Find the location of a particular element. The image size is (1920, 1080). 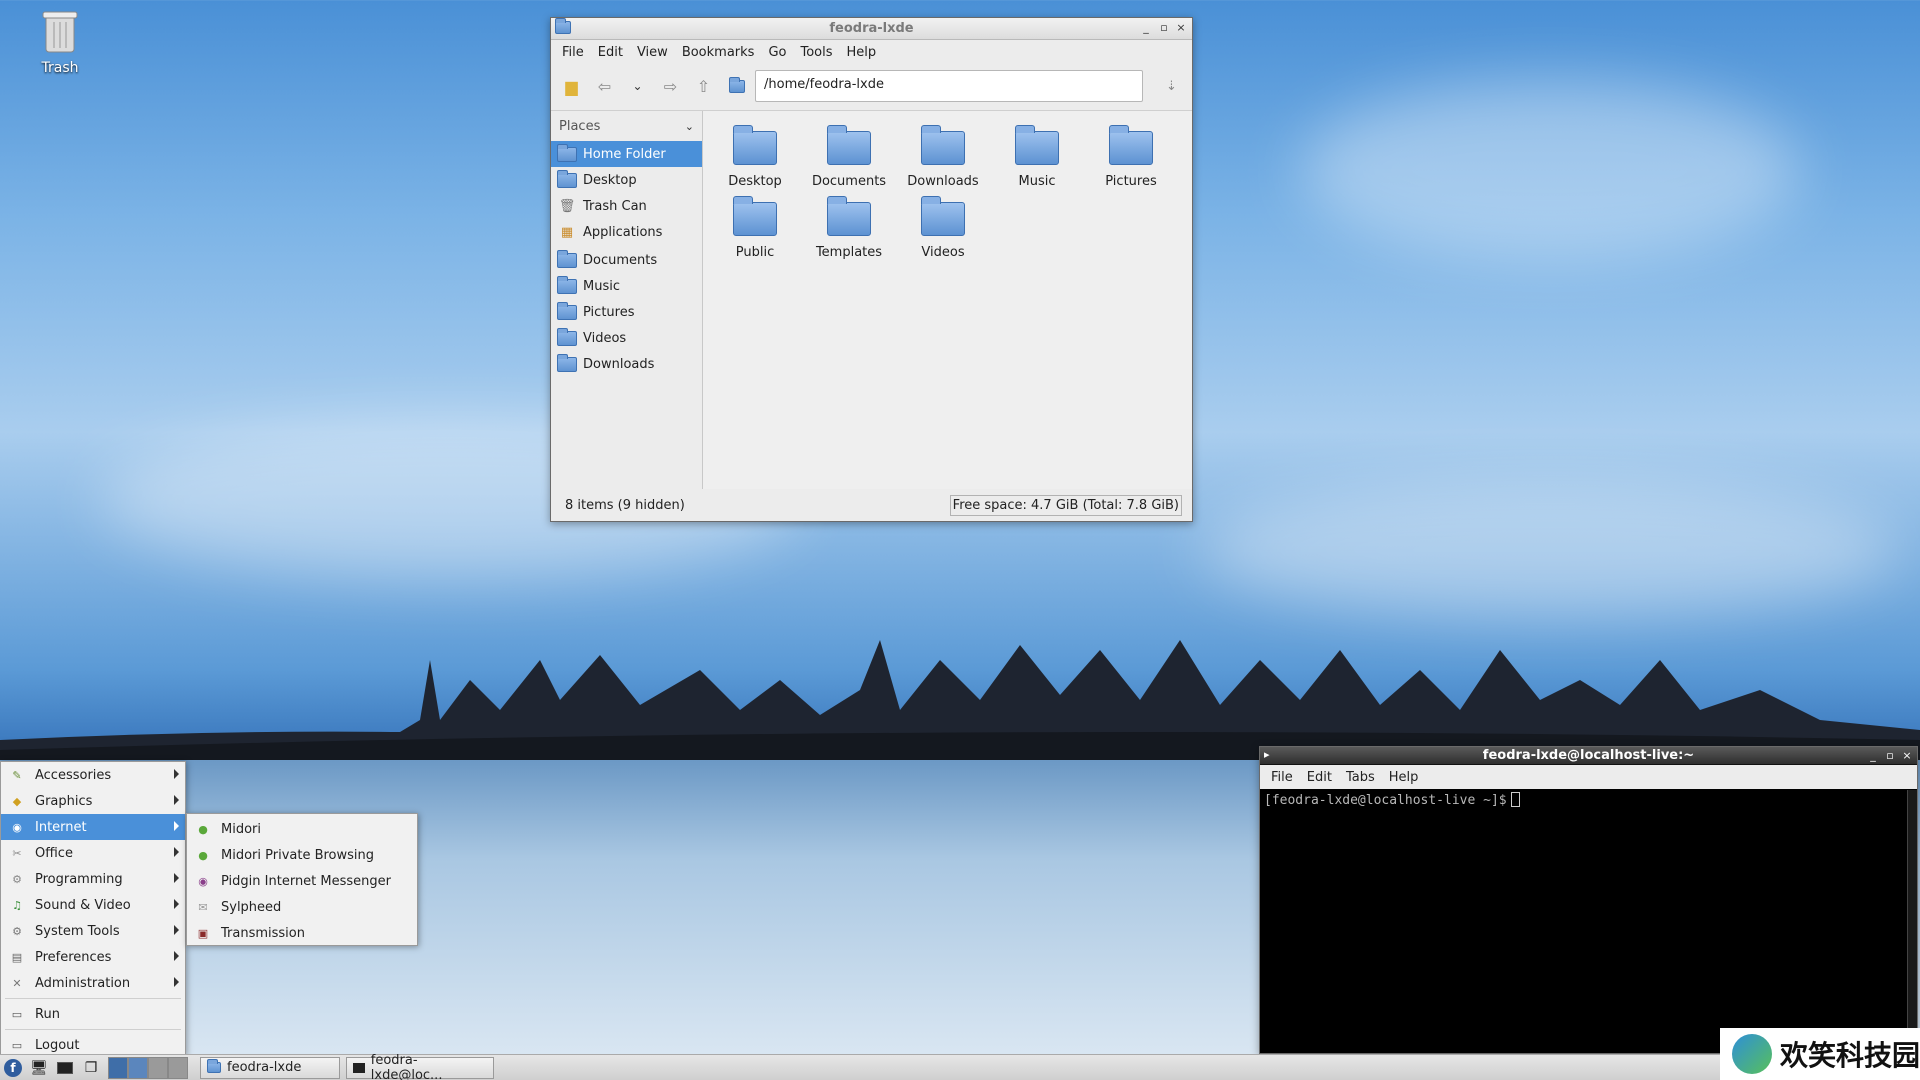

submenu-item-transmission: ▣ Transmission is located at coordinates (302, 933).